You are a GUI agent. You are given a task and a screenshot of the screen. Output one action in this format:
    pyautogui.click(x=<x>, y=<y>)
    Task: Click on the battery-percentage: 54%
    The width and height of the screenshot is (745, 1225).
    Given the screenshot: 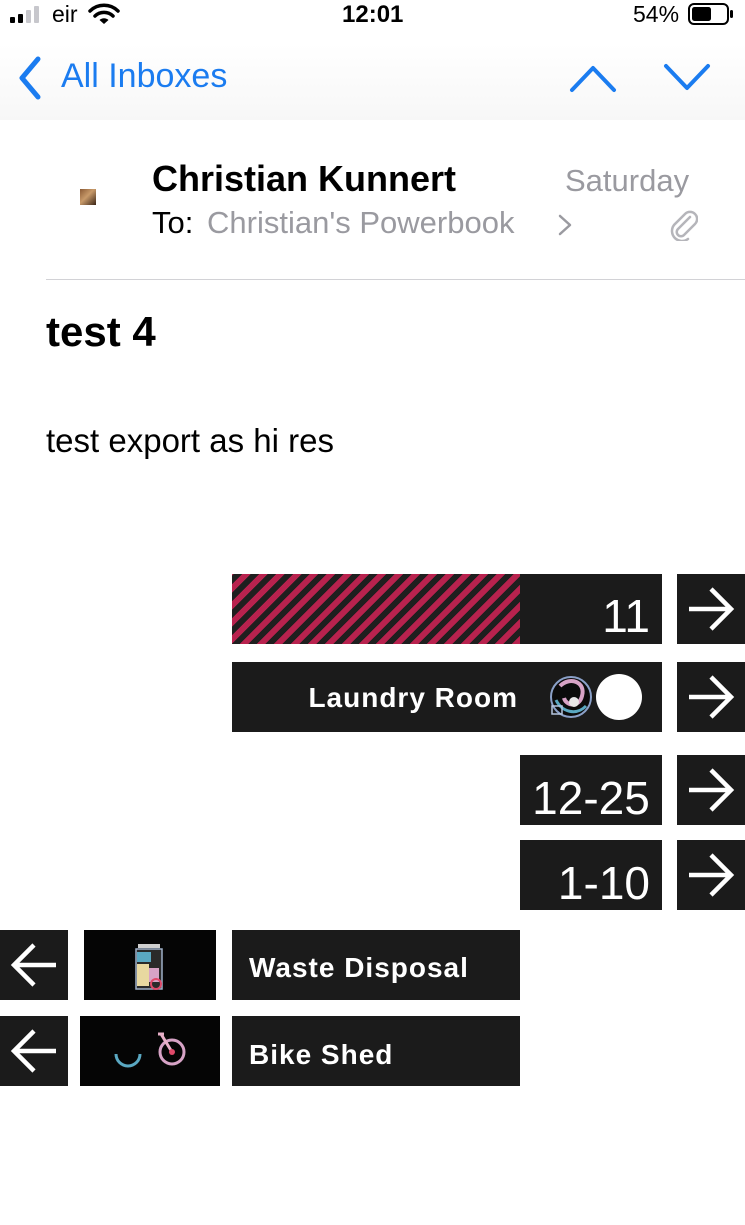 What is the action you would take?
    pyautogui.click(x=656, y=14)
    